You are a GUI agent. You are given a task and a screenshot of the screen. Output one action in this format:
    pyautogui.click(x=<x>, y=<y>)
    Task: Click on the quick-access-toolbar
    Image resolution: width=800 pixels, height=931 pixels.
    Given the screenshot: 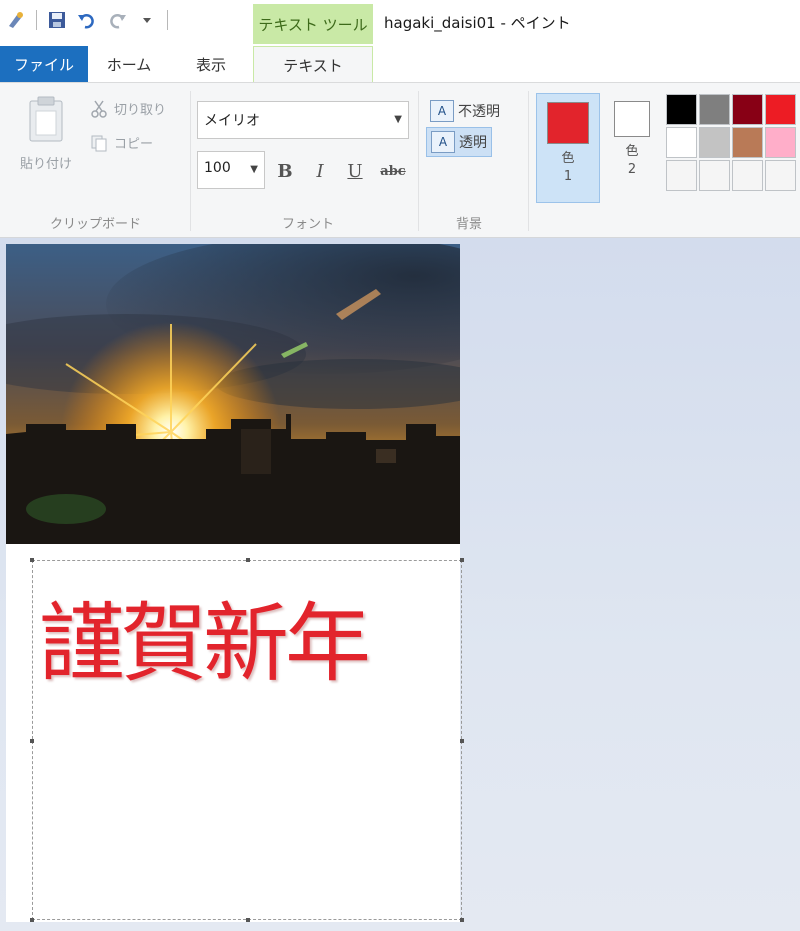 What is the action you would take?
    pyautogui.click(x=87, y=20)
    